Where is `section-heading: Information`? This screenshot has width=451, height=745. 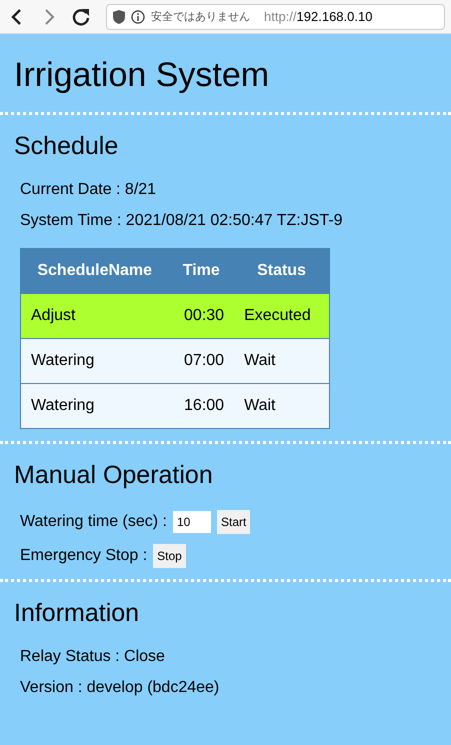 section-heading: Information is located at coordinates (77, 613).